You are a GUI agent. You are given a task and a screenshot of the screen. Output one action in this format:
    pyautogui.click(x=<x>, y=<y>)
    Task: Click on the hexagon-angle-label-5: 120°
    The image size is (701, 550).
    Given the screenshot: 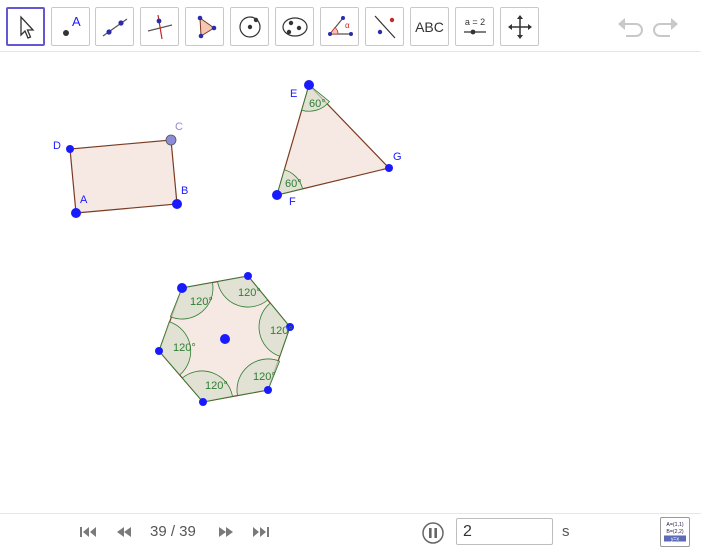 What is the action you would take?
    pyautogui.click(x=216, y=386)
    